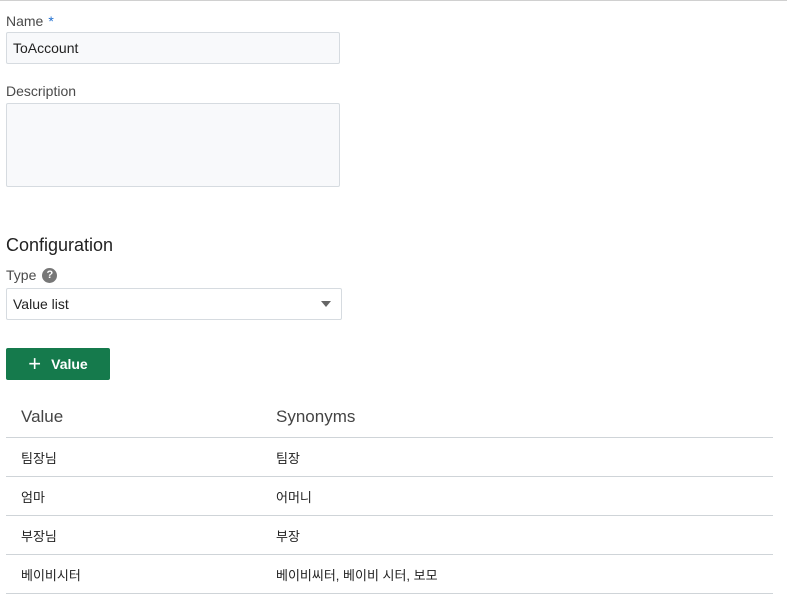 The height and width of the screenshot is (601, 787). I want to click on synonyms-cell: 팀장, so click(517, 457).